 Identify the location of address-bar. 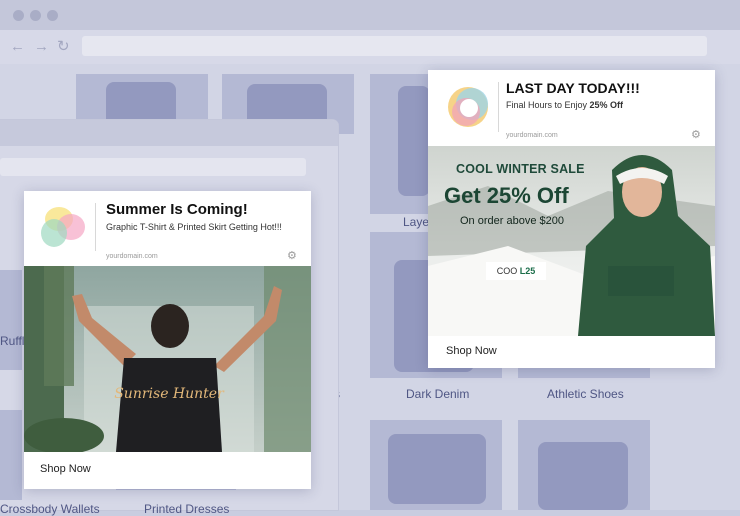
(394, 46).